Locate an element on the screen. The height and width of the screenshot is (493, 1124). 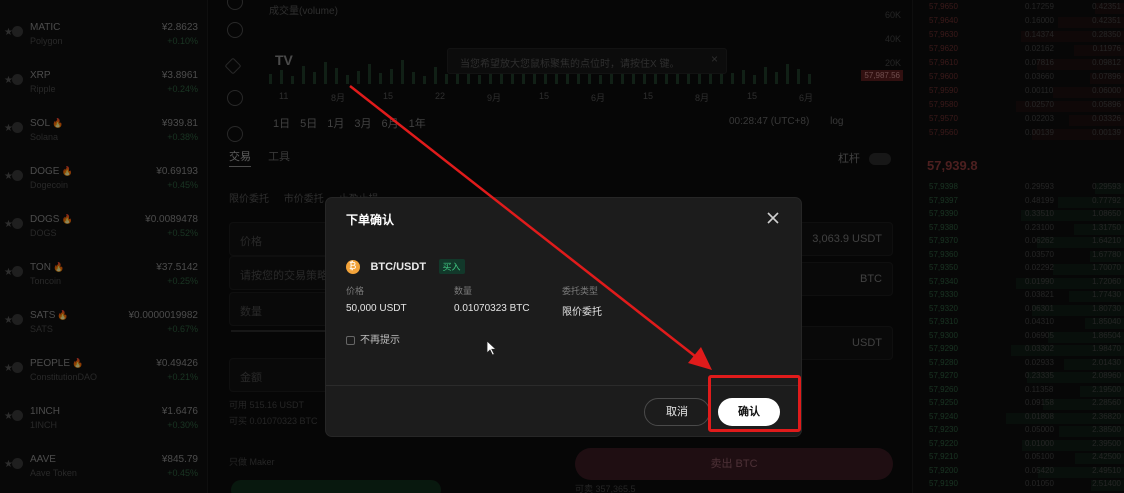
no-remind-label: 不再提示 is located at coordinates (380, 340).